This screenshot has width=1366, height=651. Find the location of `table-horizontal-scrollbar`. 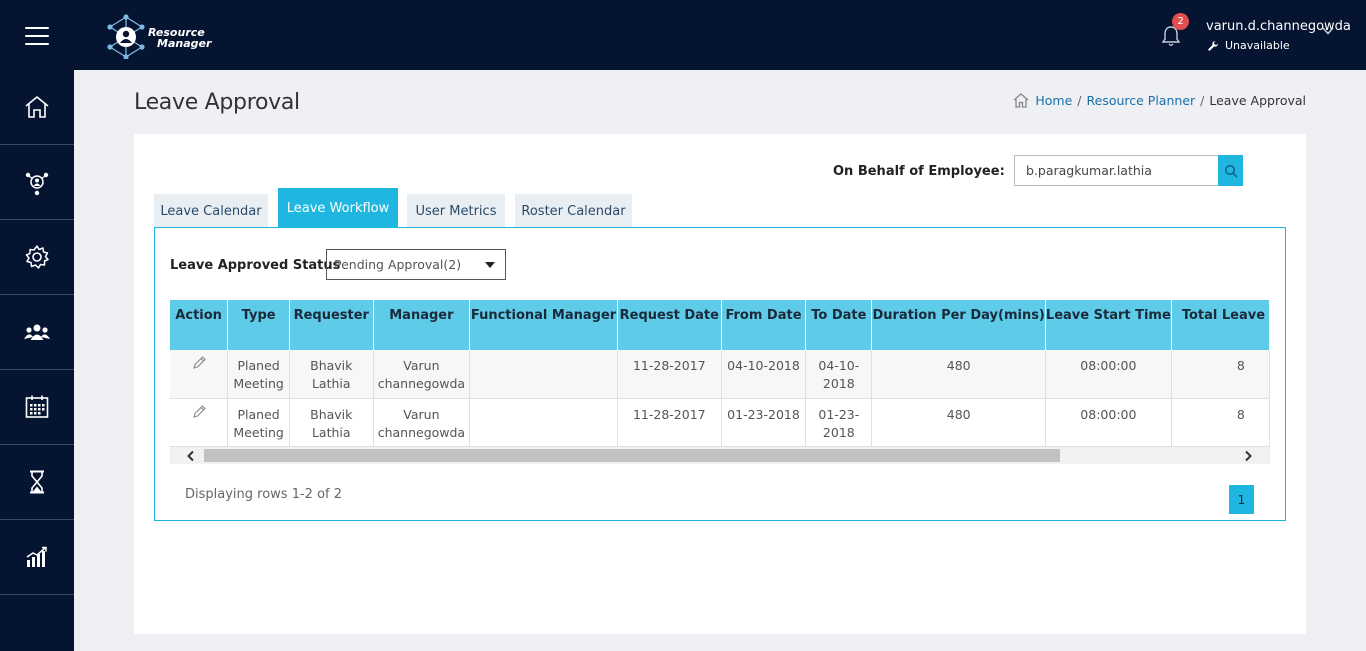

table-horizontal-scrollbar is located at coordinates (720, 455).